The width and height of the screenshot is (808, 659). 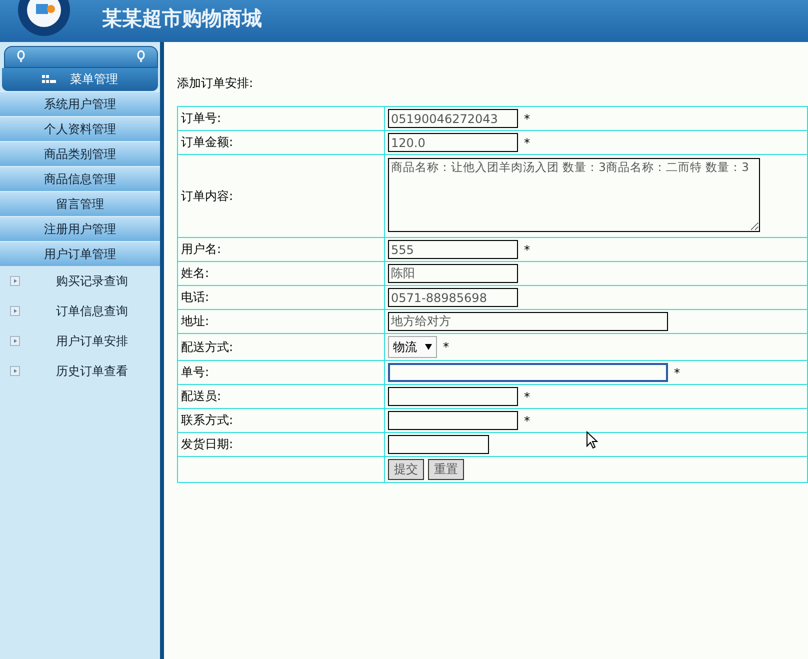 What do you see at coordinates (195, 297) in the screenshot?
I see `field-label: 电话:` at bounding box center [195, 297].